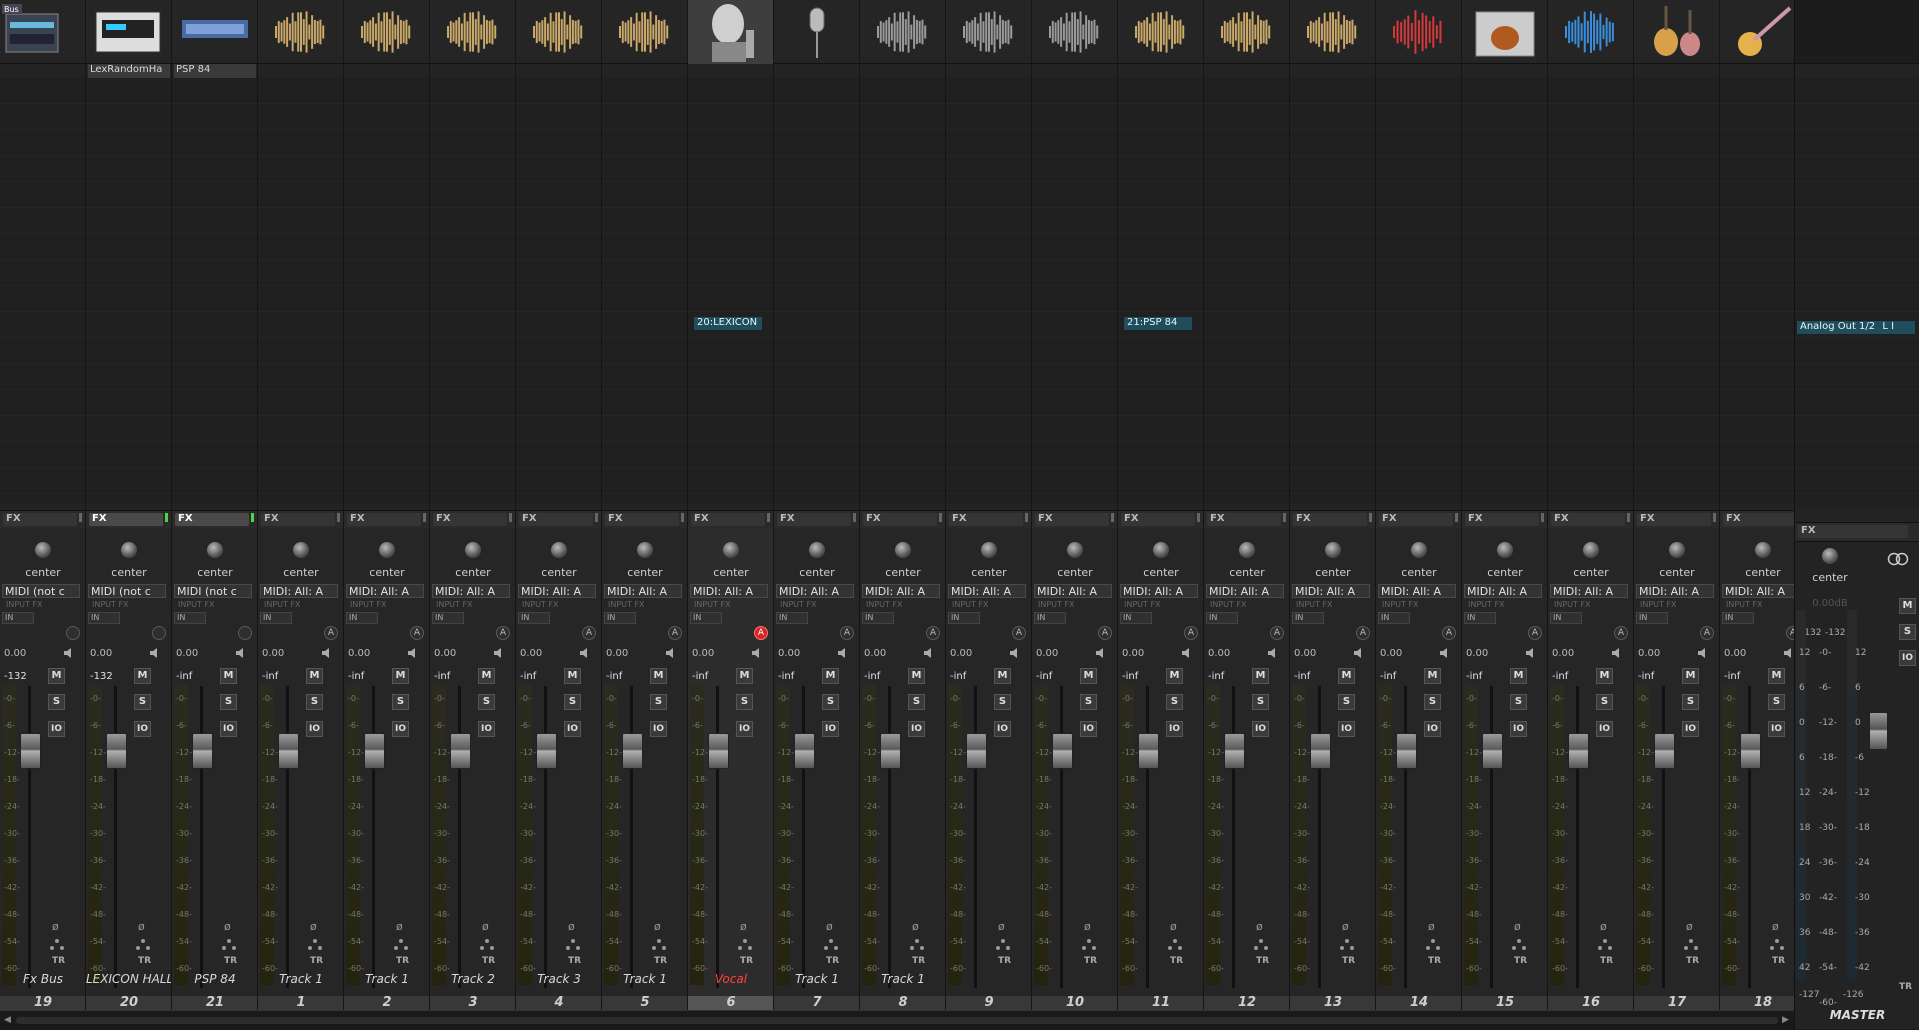 The image size is (1919, 1030). I want to click on track-number: 5, so click(644, 1003).